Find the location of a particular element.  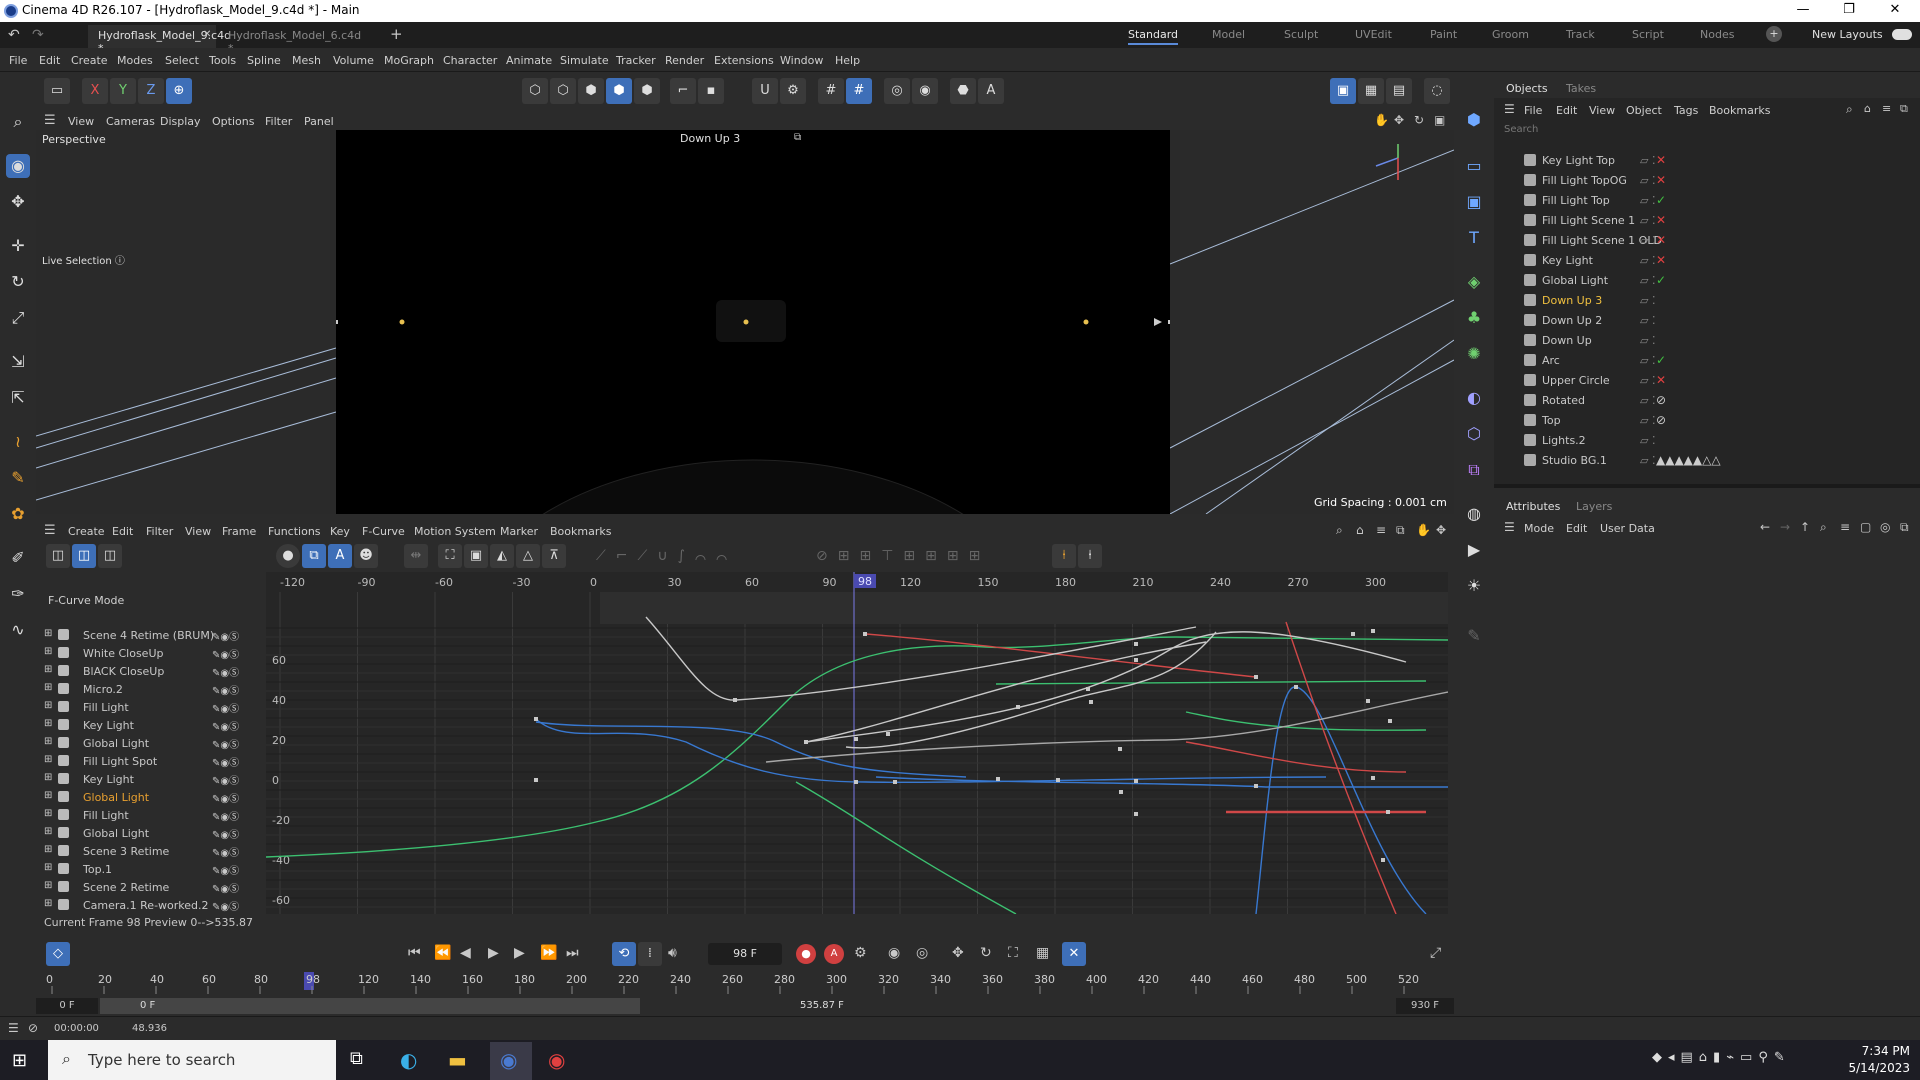

track-row: ⊞ BlACK CloseUp ✎◉Ⓢ is located at coordinates (151, 671).